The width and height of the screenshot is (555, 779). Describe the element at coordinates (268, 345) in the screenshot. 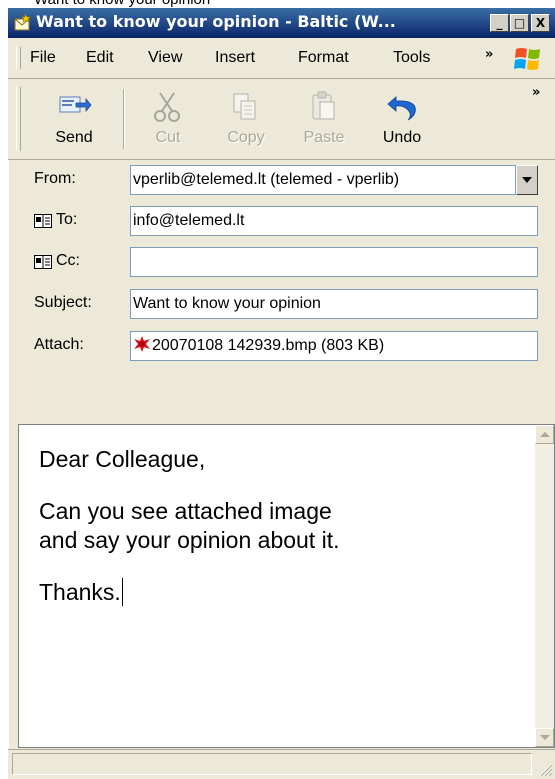

I see `attachment-name: 20070108 142939.bmp (803 KB)` at that location.